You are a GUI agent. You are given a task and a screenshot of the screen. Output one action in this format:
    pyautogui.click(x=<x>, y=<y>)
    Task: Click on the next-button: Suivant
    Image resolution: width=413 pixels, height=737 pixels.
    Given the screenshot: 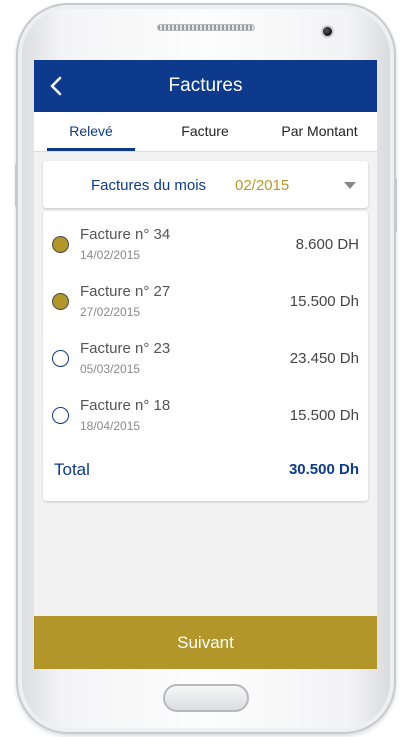 What is the action you would take?
    pyautogui.click(x=205, y=642)
    